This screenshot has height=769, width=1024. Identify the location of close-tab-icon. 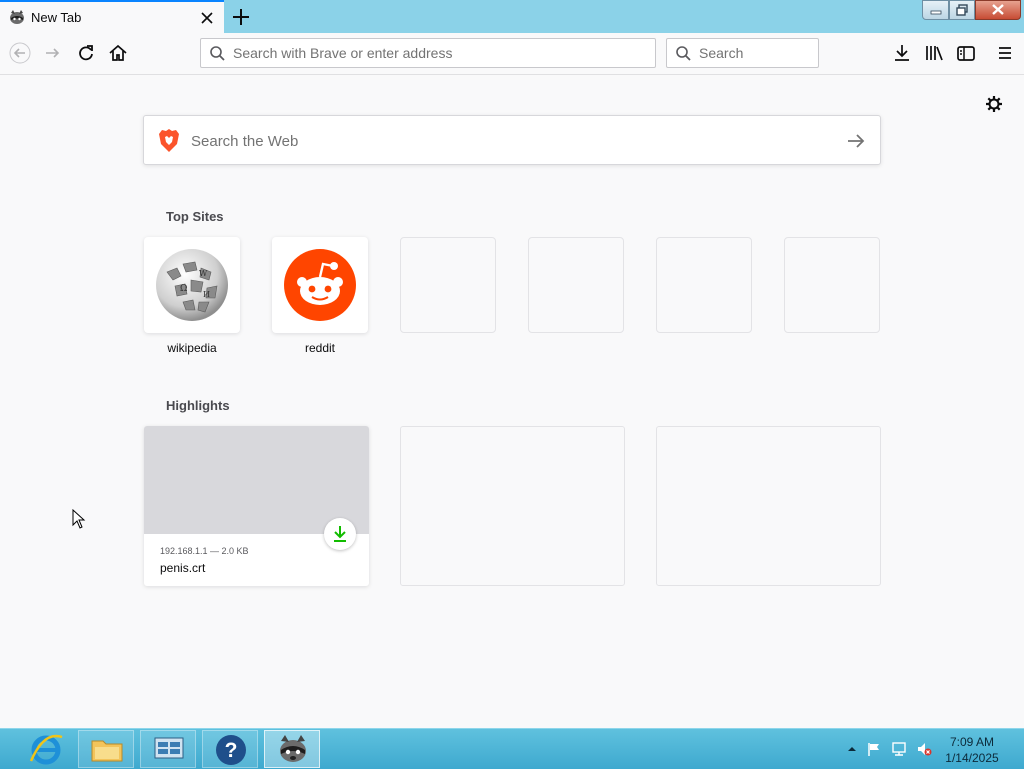
(207, 18).